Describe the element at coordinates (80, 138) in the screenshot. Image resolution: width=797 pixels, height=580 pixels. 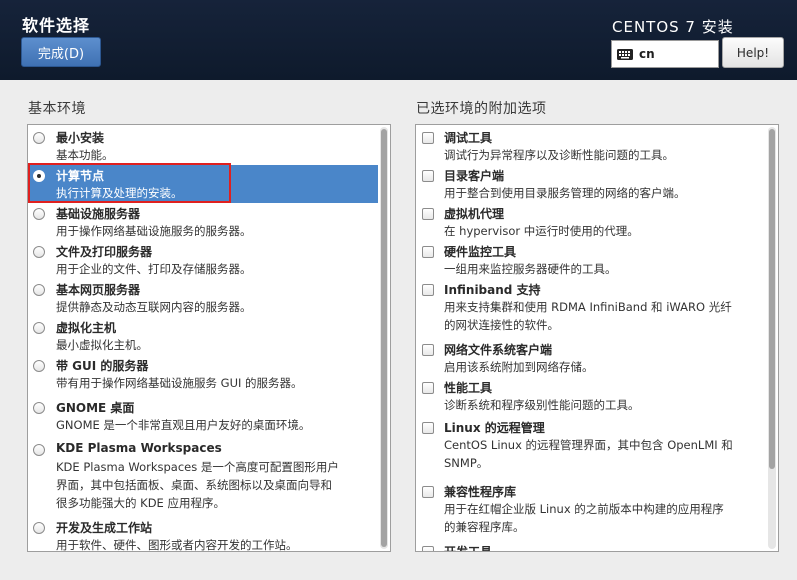
I see `env-option-name: 最小安装` at that location.